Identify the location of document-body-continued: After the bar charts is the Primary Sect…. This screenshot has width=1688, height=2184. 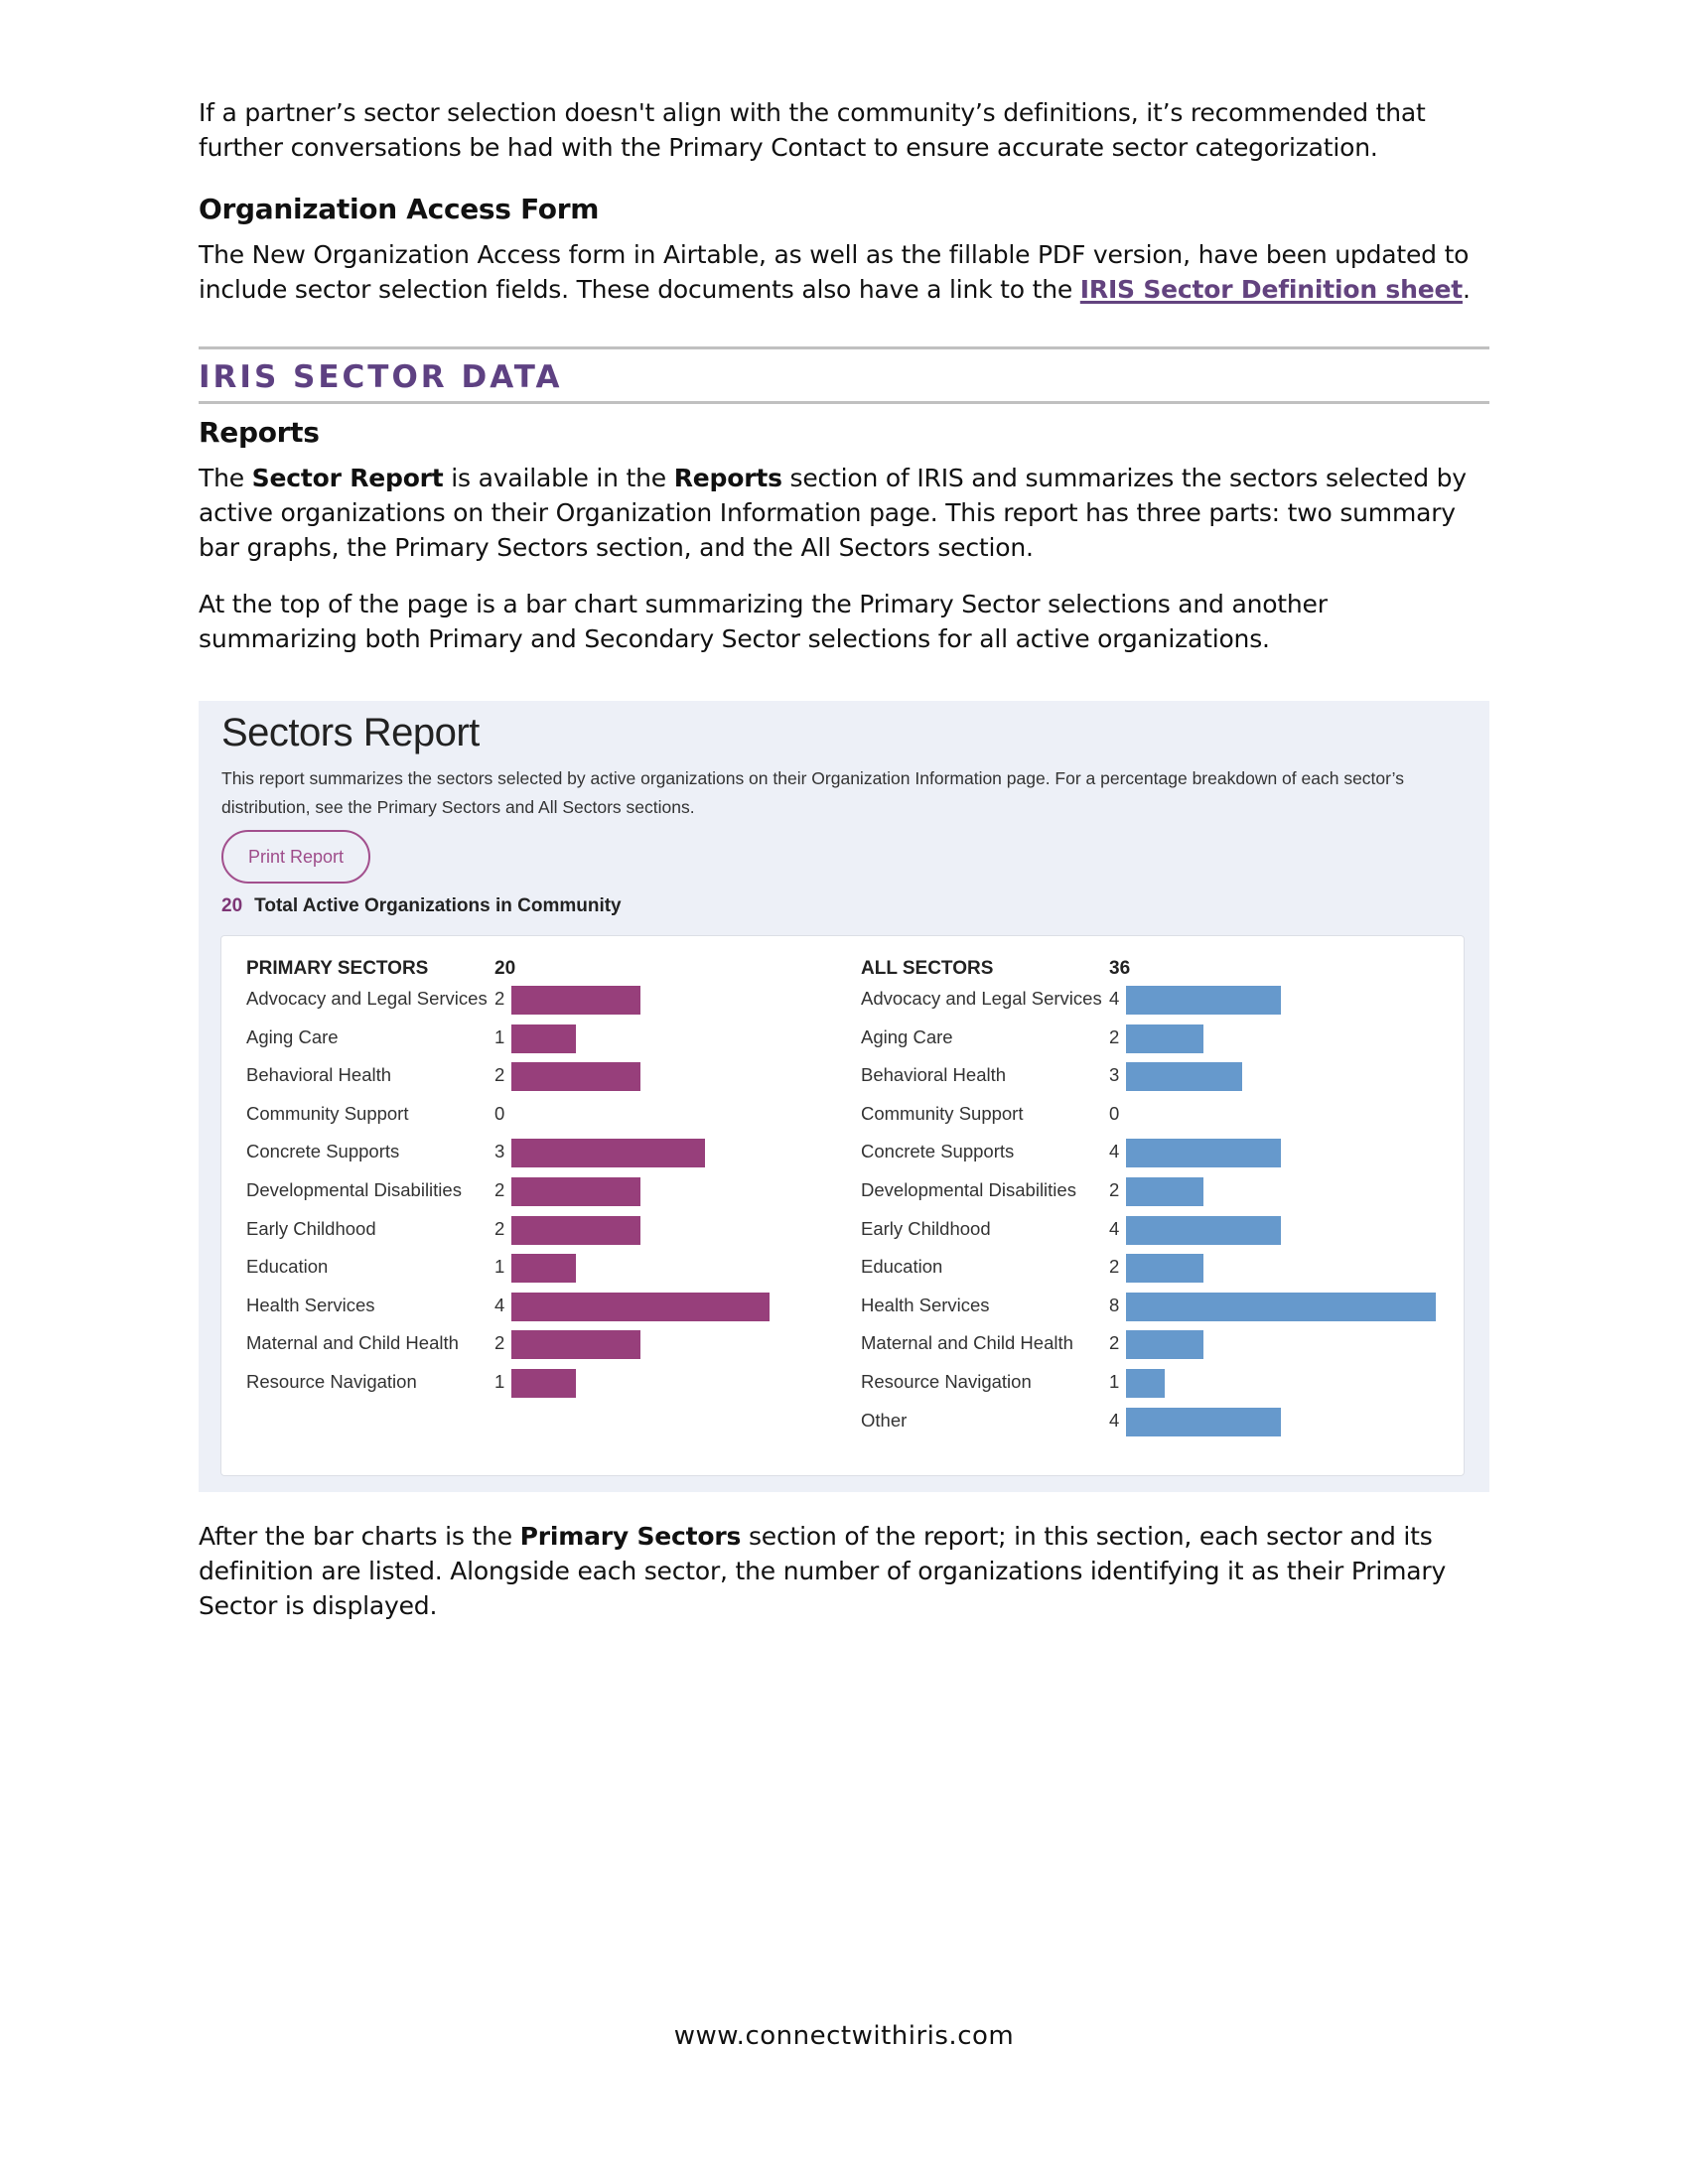
(844, 1571).